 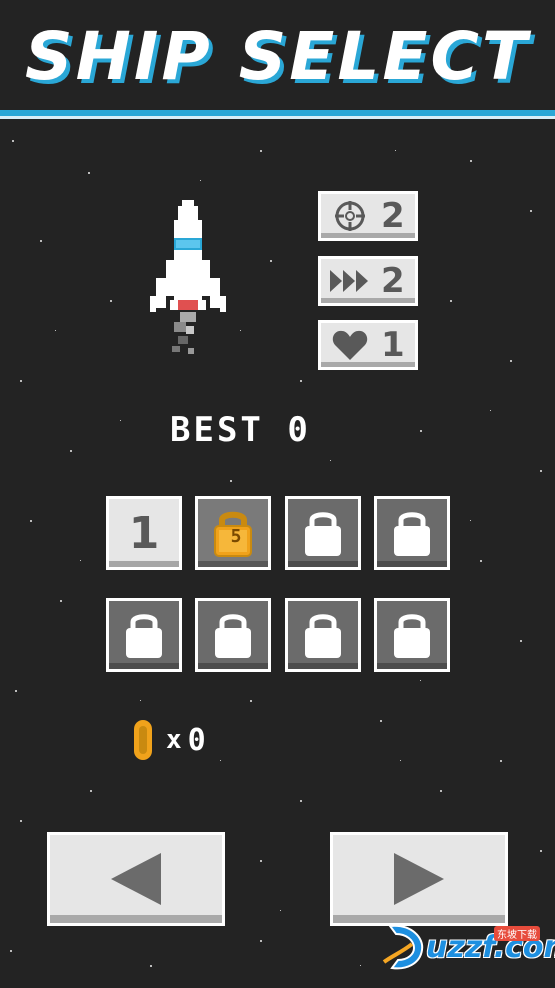 What do you see at coordinates (174, 740) in the screenshot?
I see `coin-multiplier: x` at bounding box center [174, 740].